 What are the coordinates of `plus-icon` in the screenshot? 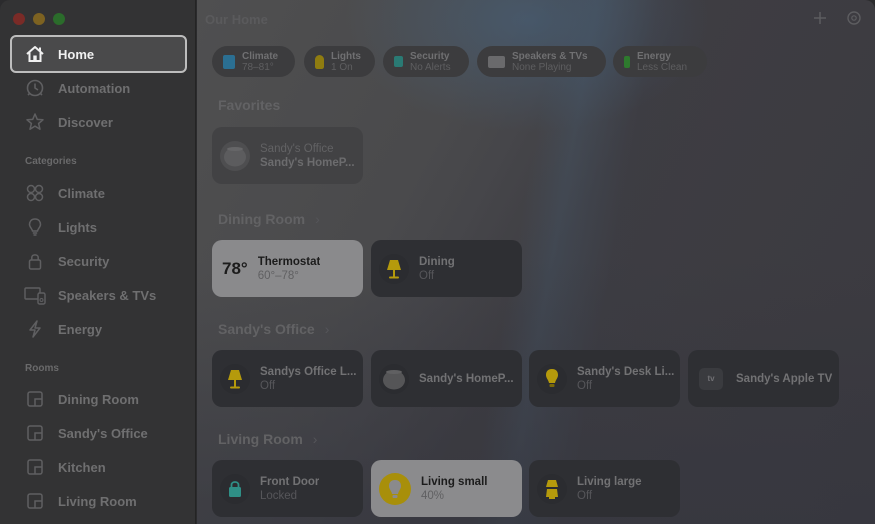 It's located at (820, 18).